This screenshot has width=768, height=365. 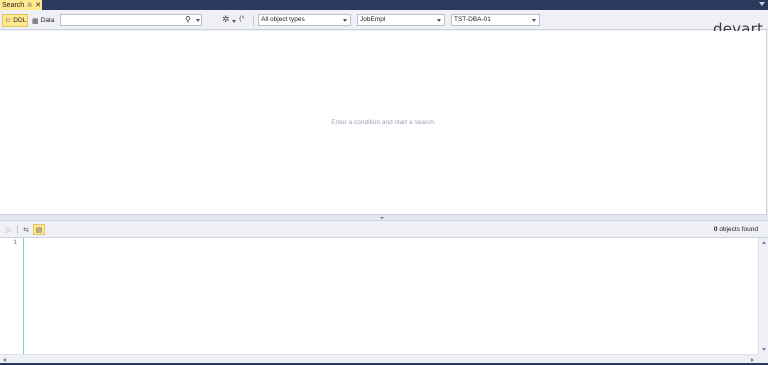 I want to click on panel-splitter, so click(x=384, y=217).